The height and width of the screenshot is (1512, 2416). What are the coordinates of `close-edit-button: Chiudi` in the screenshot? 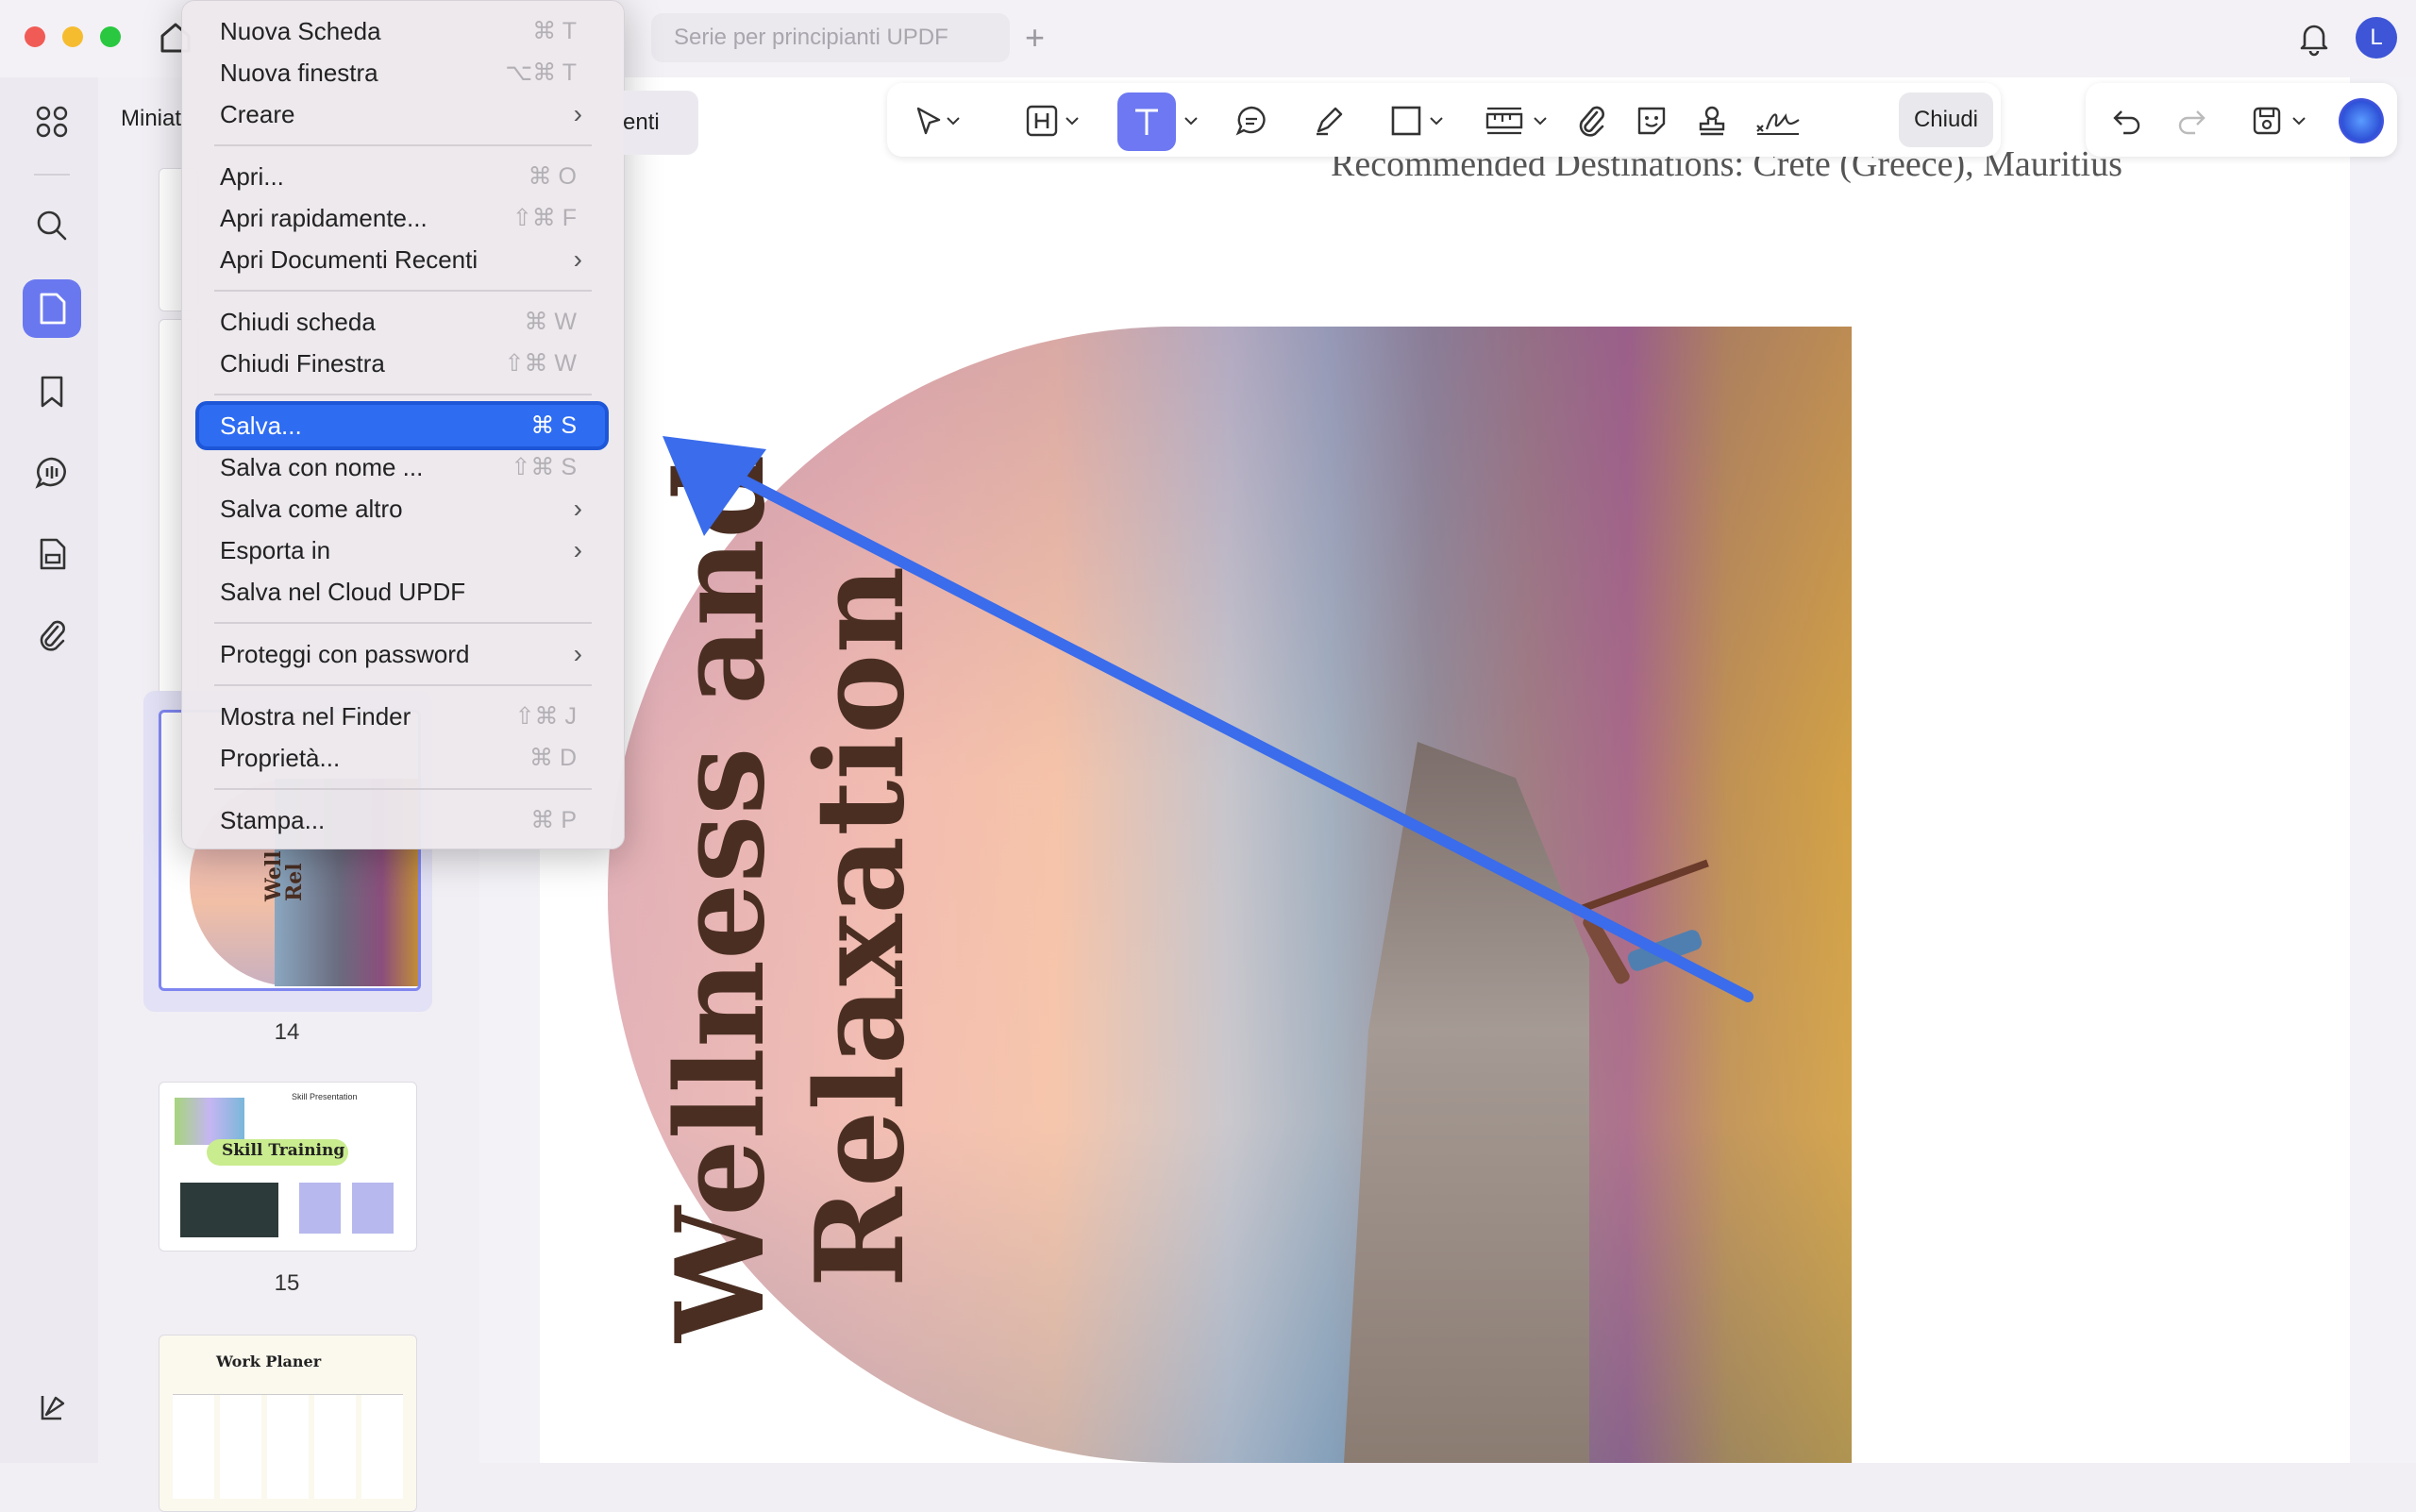 It's located at (1946, 119).